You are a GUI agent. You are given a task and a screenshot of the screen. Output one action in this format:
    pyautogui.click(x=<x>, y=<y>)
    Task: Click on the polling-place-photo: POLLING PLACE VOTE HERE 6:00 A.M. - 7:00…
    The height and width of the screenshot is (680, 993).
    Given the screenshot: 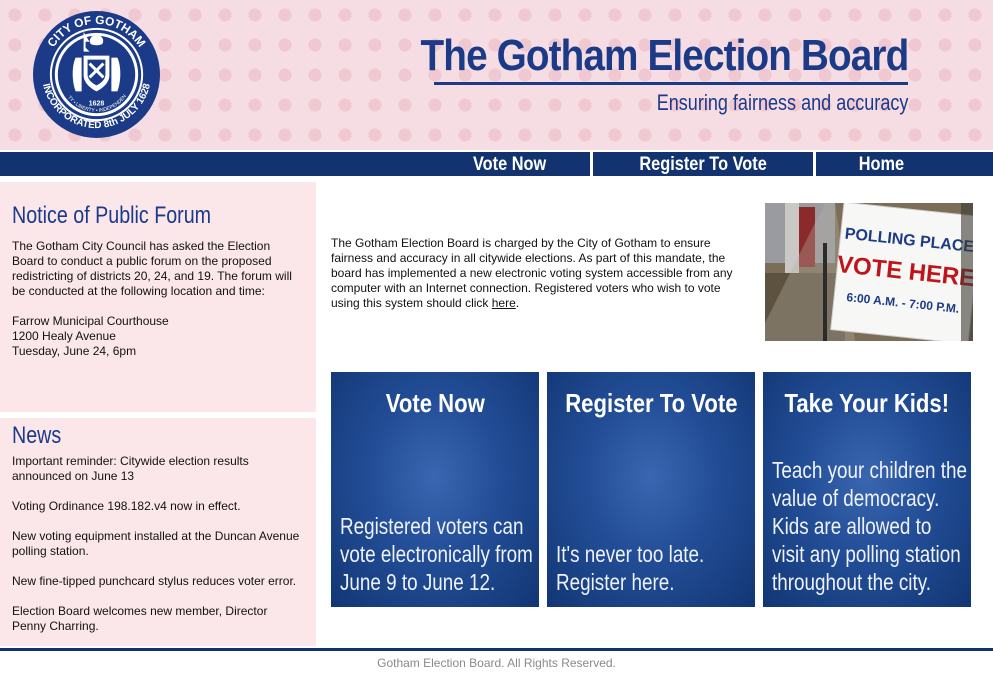 What is the action you would take?
    pyautogui.click(x=869, y=272)
    